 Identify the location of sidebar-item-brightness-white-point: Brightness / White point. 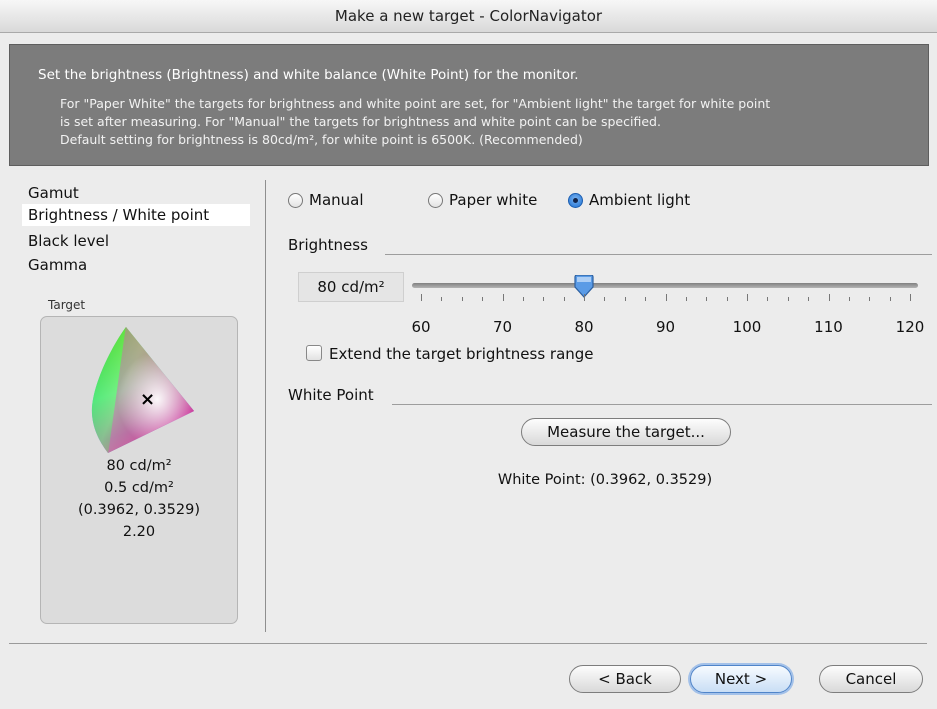
(136, 215).